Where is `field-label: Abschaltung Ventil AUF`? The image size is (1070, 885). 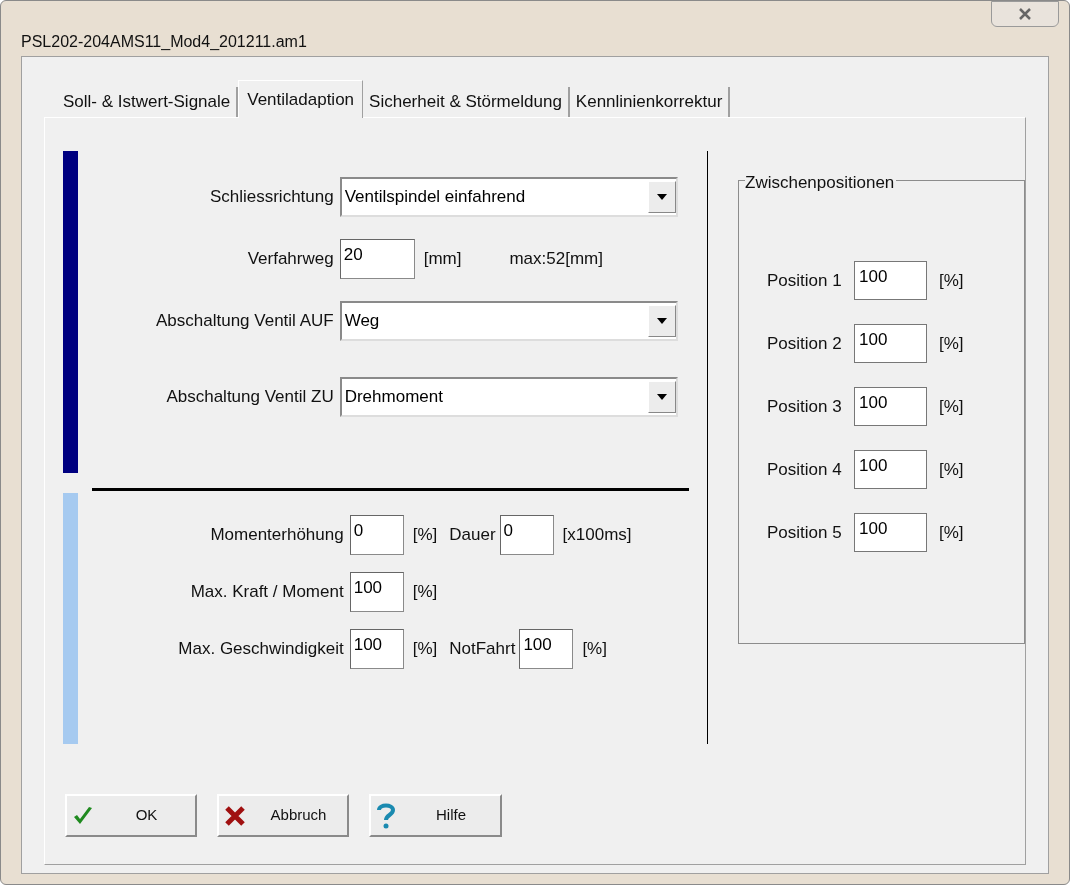
field-label: Abschaltung Ventil AUF is located at coordinates (245, 321).